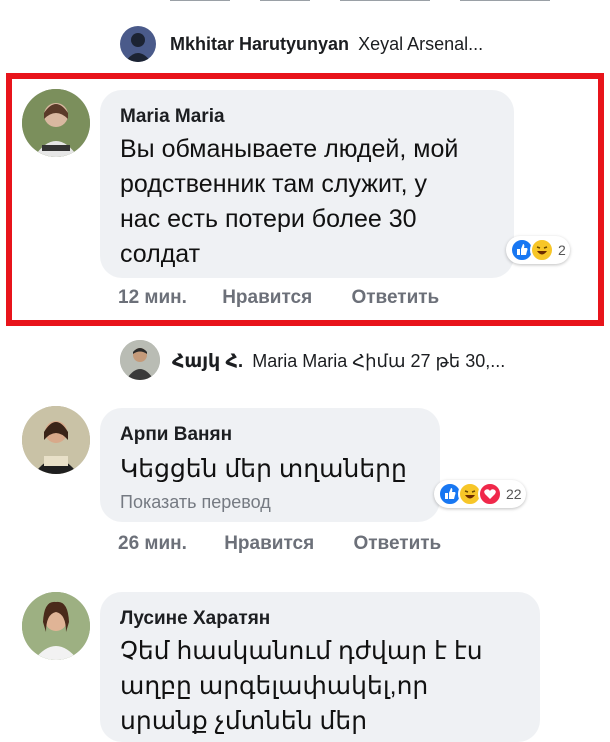 The width and height of the screenshot is (610, 742). What do you see at coordinates (160, 254) in the screenshot?
I see `comment-line: солдат` at bounding box center [160, 254].